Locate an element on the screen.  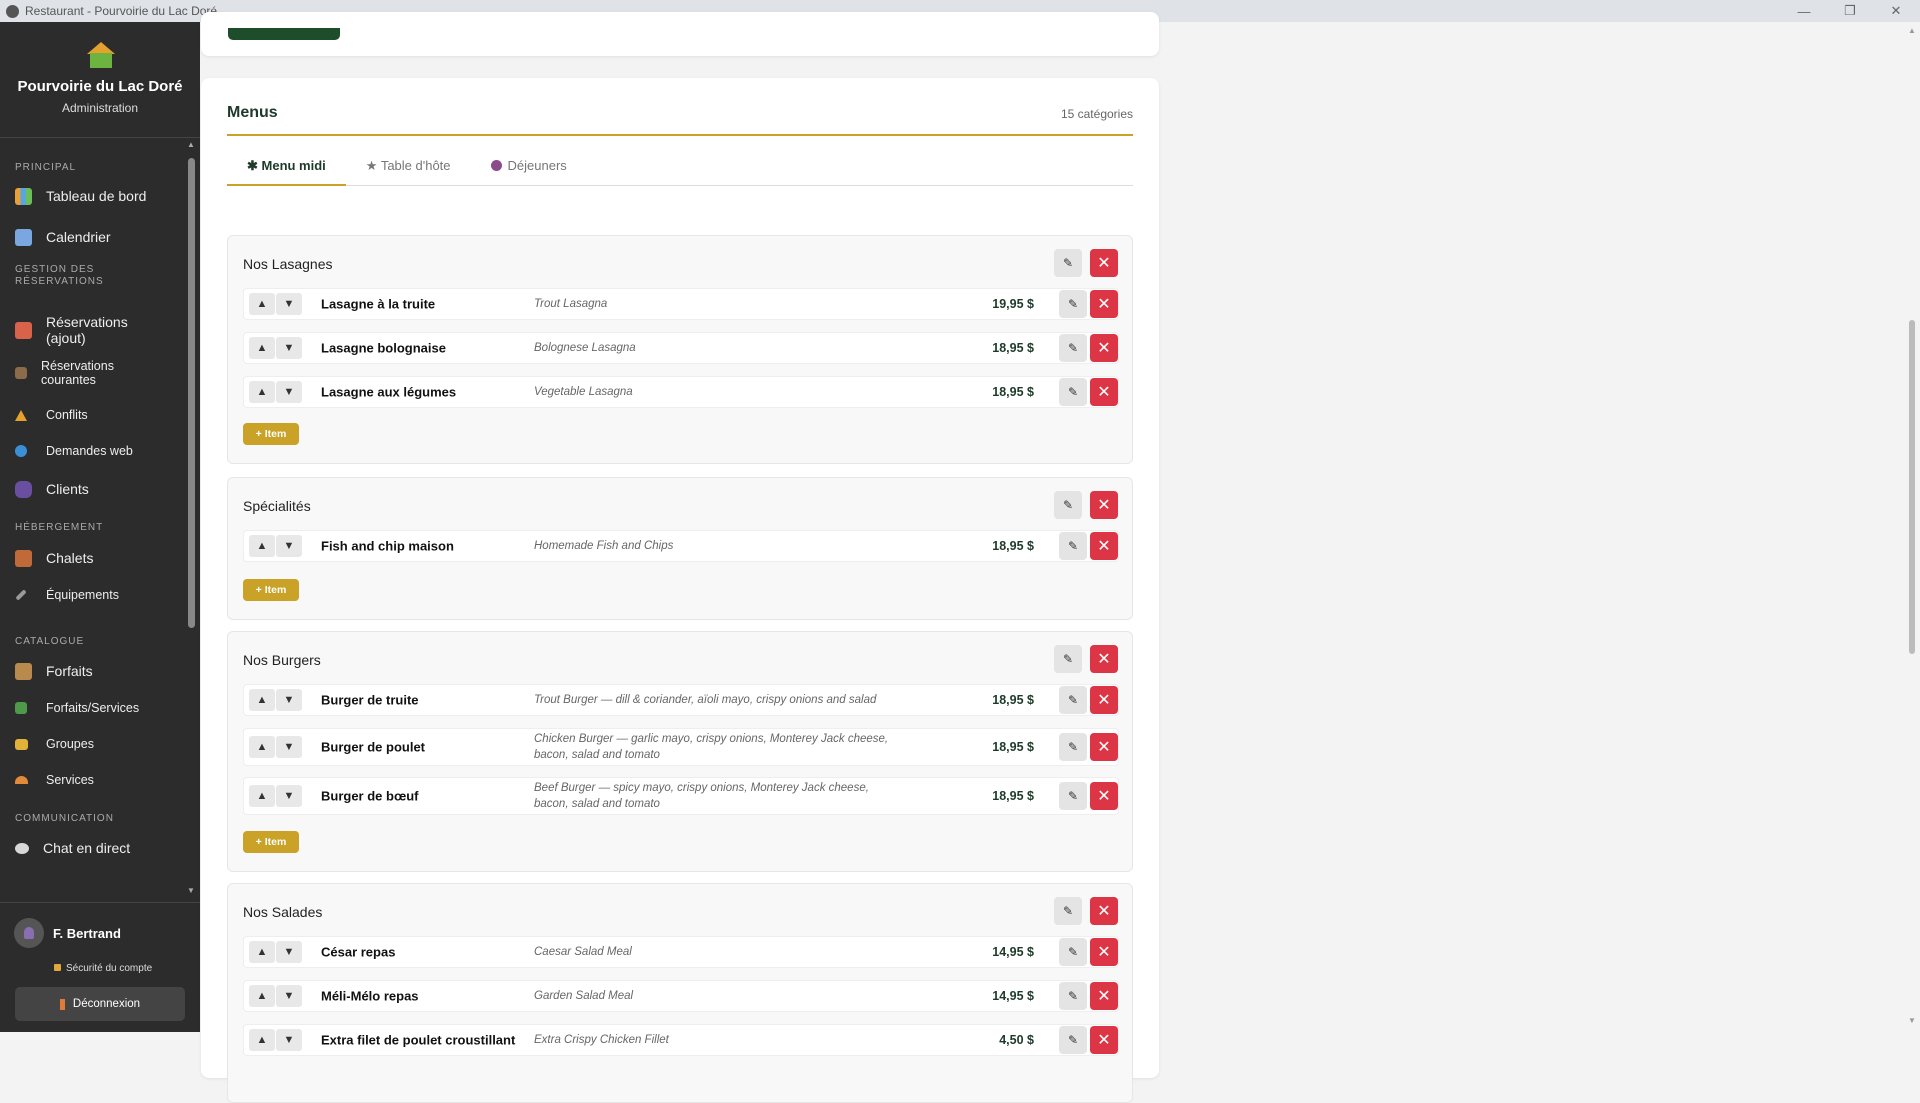
sidebar-scrollbar: ▲ ▼ is located at coordinates (191, 520).